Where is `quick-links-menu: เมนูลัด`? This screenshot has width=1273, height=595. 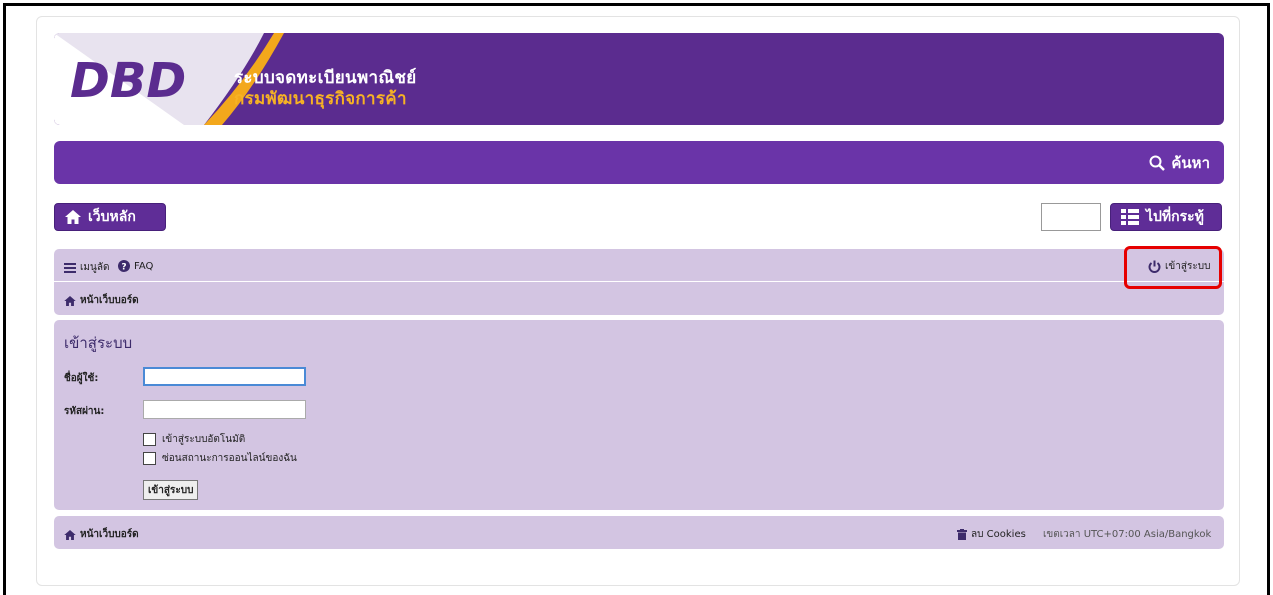 quick-links-menu: เมนูลัด is located at coordinates (86, 267).